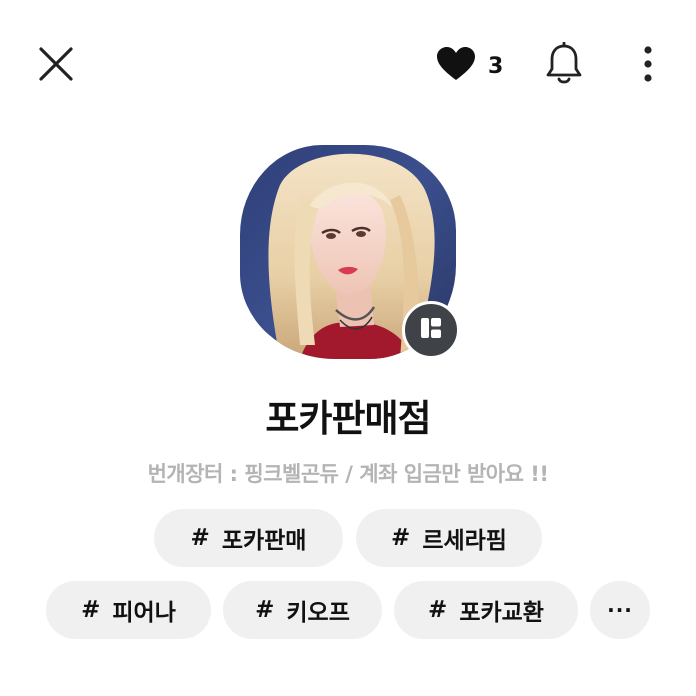  I want to click on tag-chip: # 포카교환, so click(486, 610).